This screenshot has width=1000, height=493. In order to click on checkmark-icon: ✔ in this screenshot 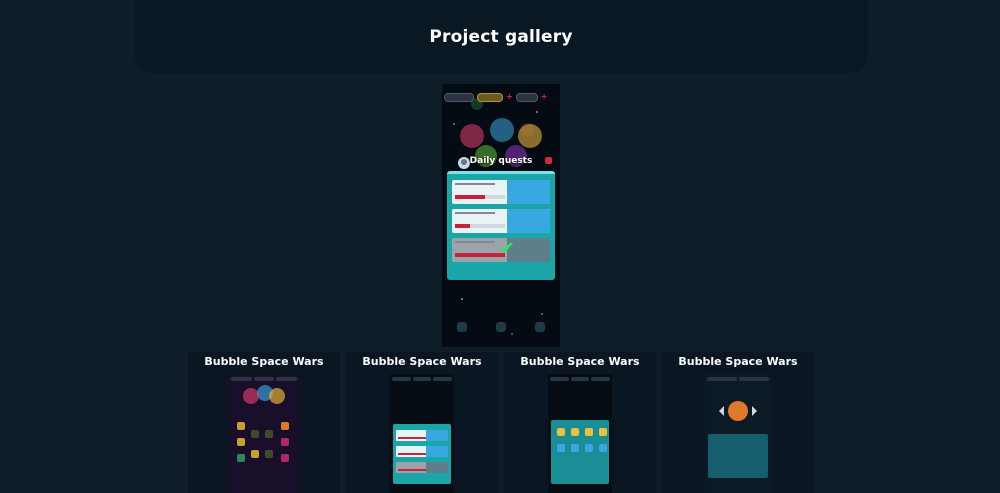, I will do `click(508, 248)`.